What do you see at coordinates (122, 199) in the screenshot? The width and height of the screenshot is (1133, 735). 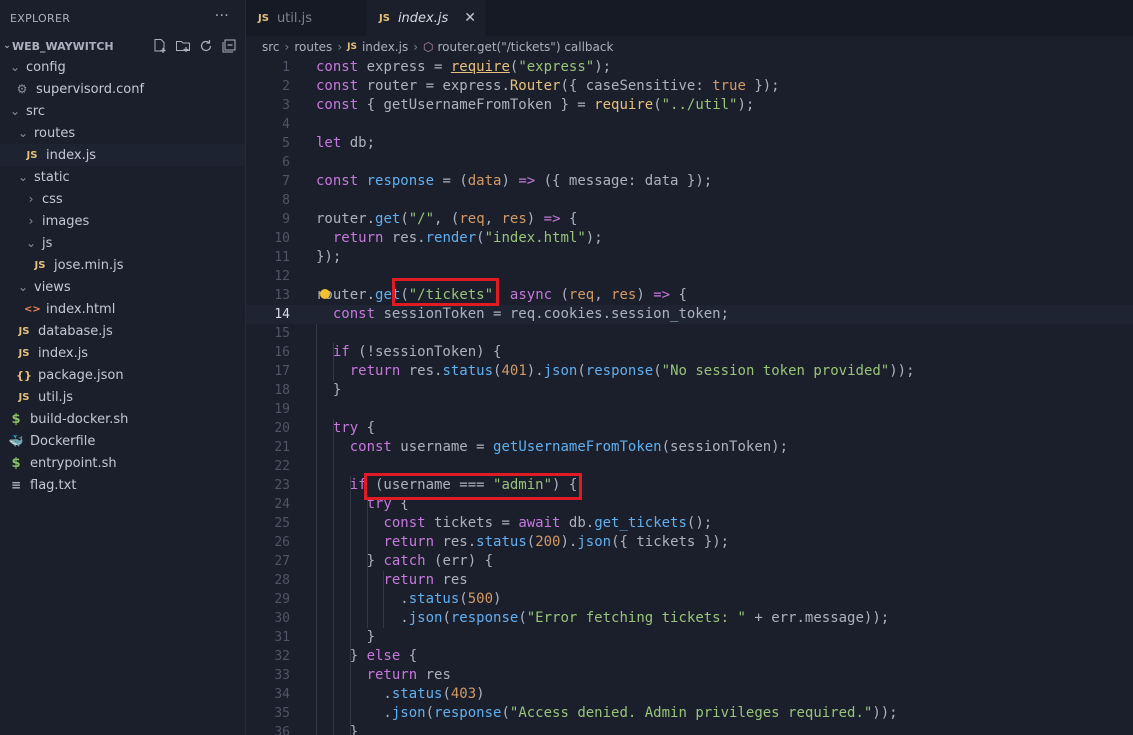 I see `tree-item: › css` at bounding box center [122, 199].